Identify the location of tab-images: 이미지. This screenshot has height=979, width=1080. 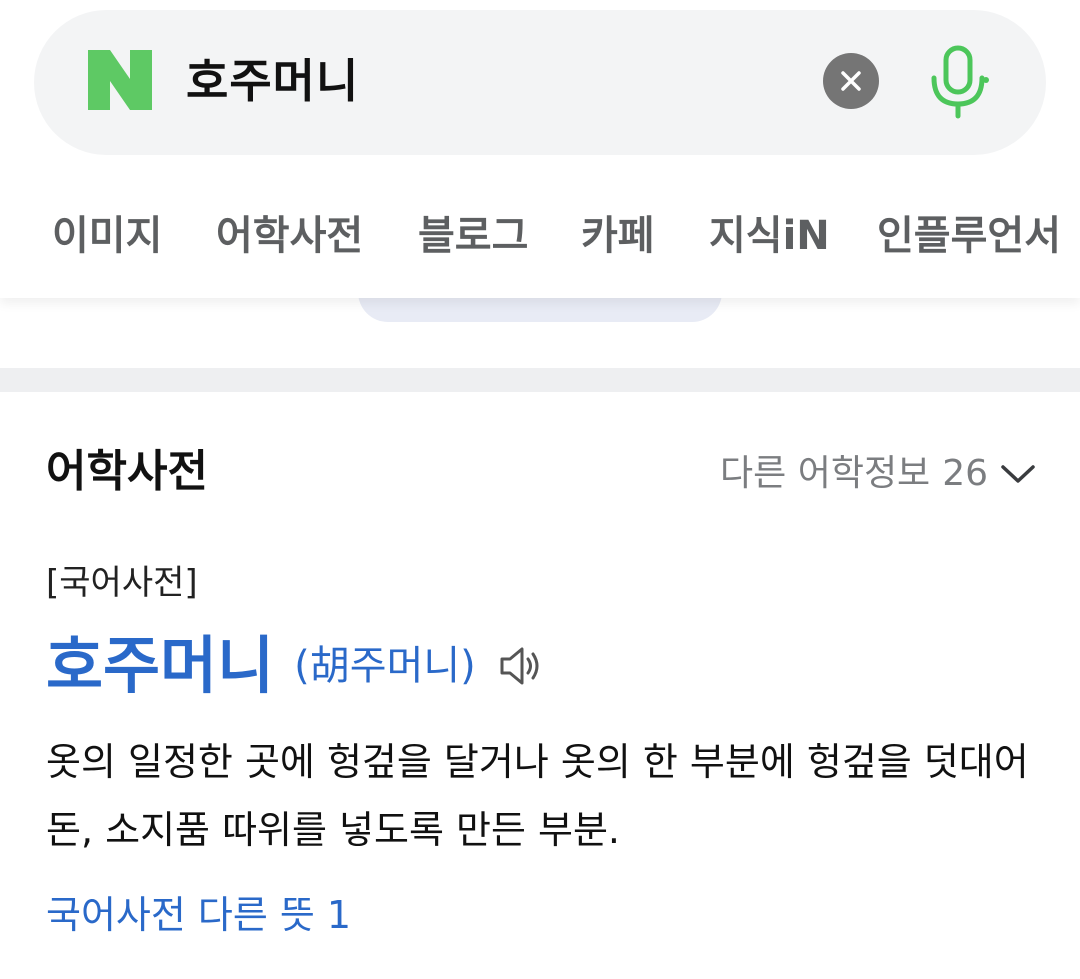
(107, 236).